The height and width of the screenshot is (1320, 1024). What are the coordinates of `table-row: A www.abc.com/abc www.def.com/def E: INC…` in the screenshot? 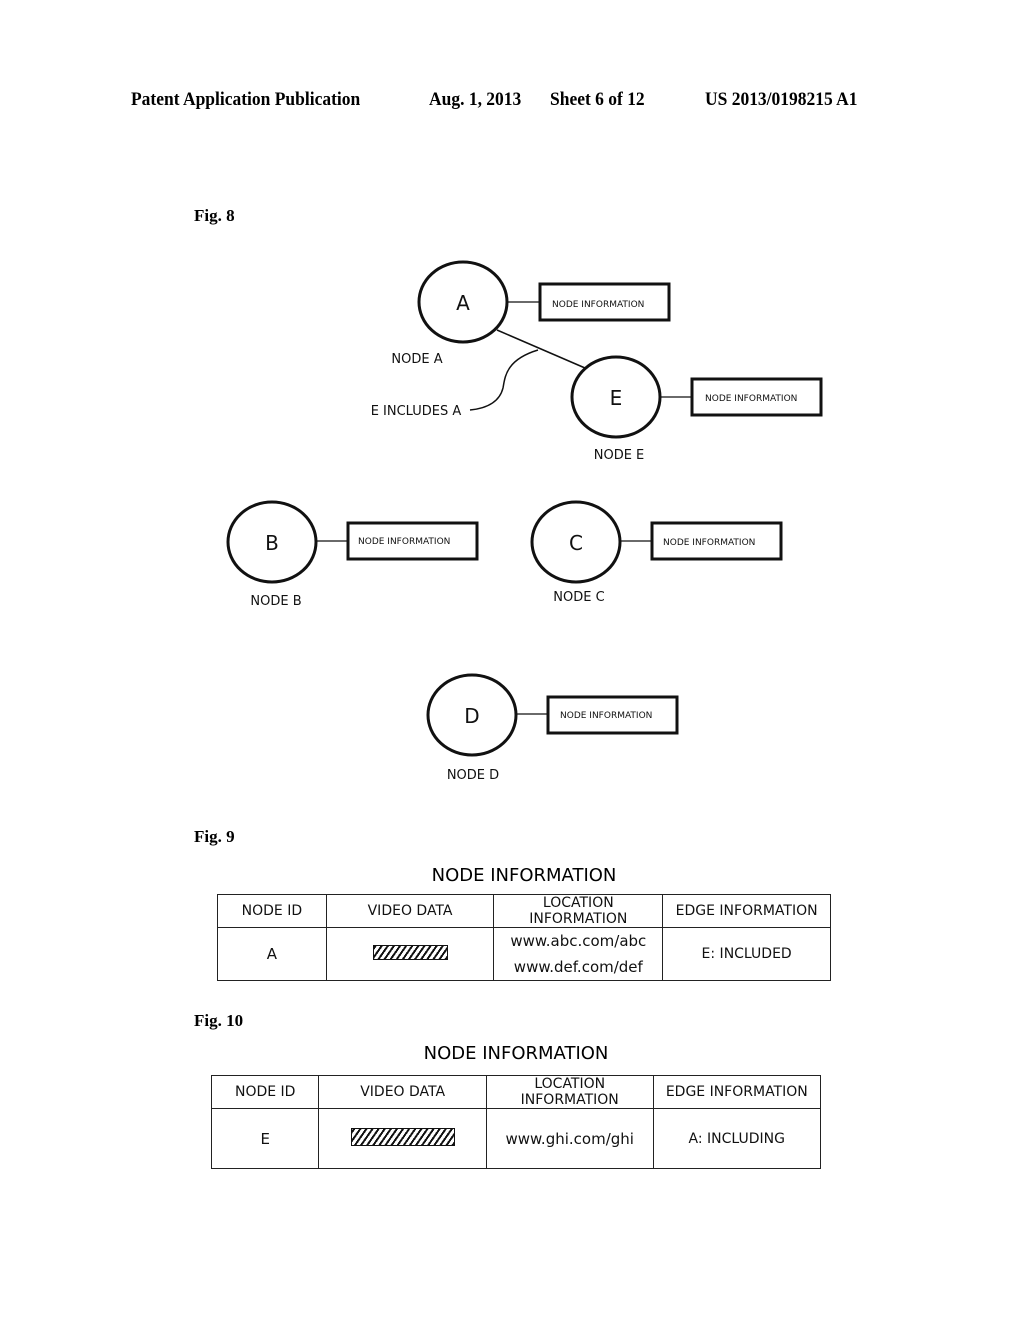 It's located at (524, 954).